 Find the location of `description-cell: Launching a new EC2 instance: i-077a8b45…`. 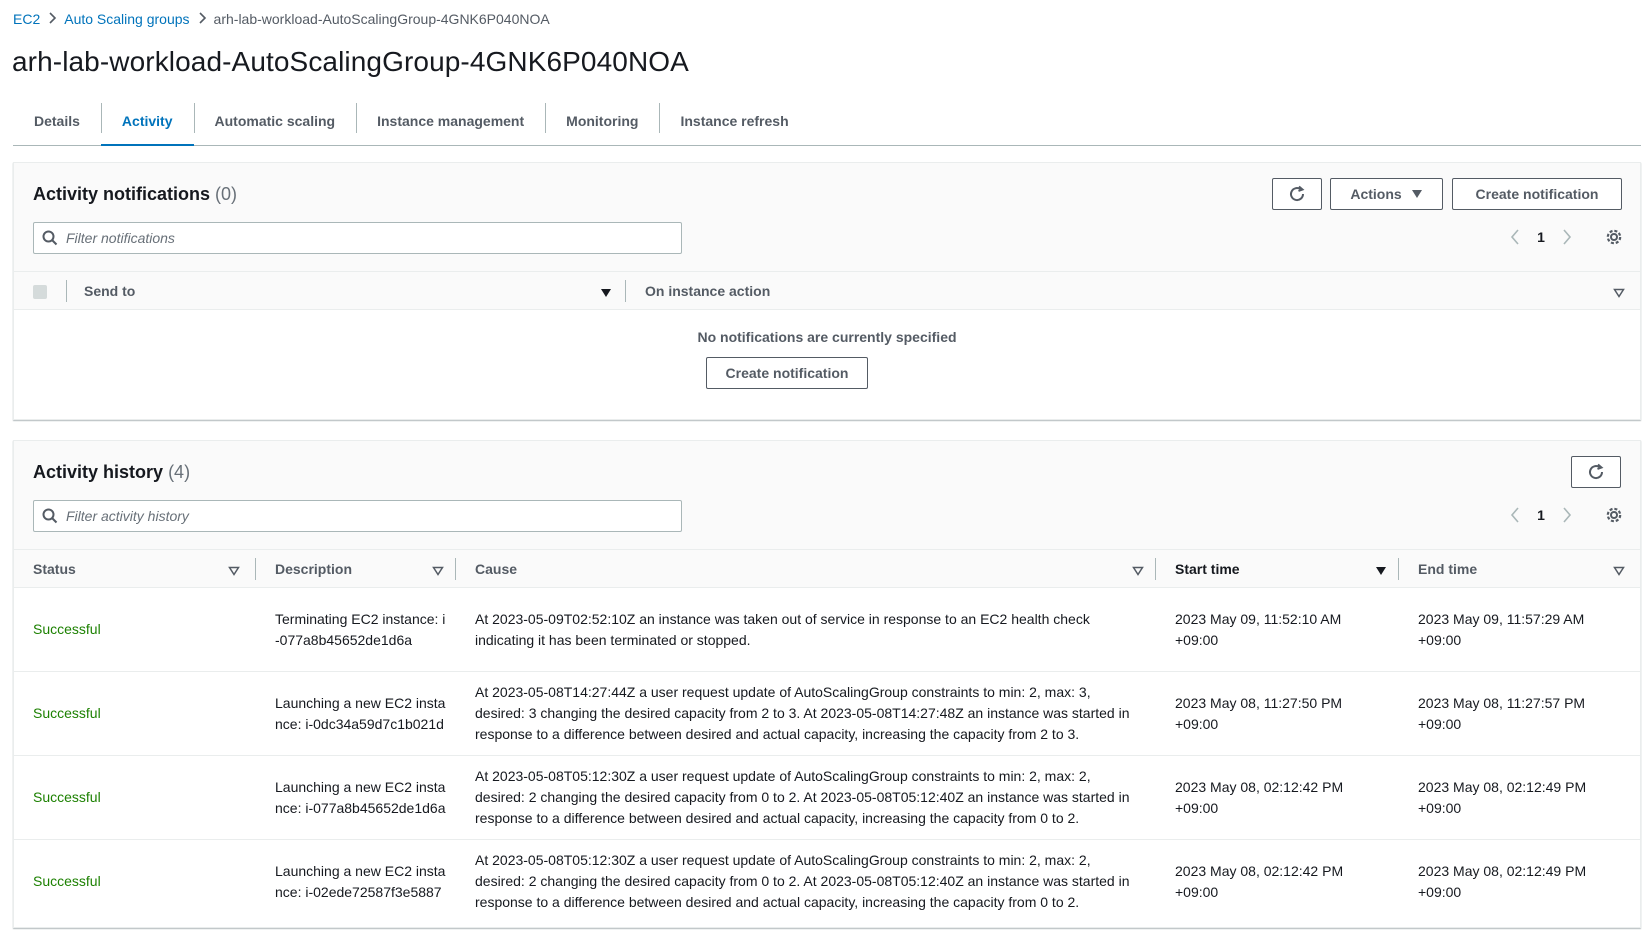

description-cell: Launching a new EC2 instance: i-077a8b45… is located at coordinates (360, 797).